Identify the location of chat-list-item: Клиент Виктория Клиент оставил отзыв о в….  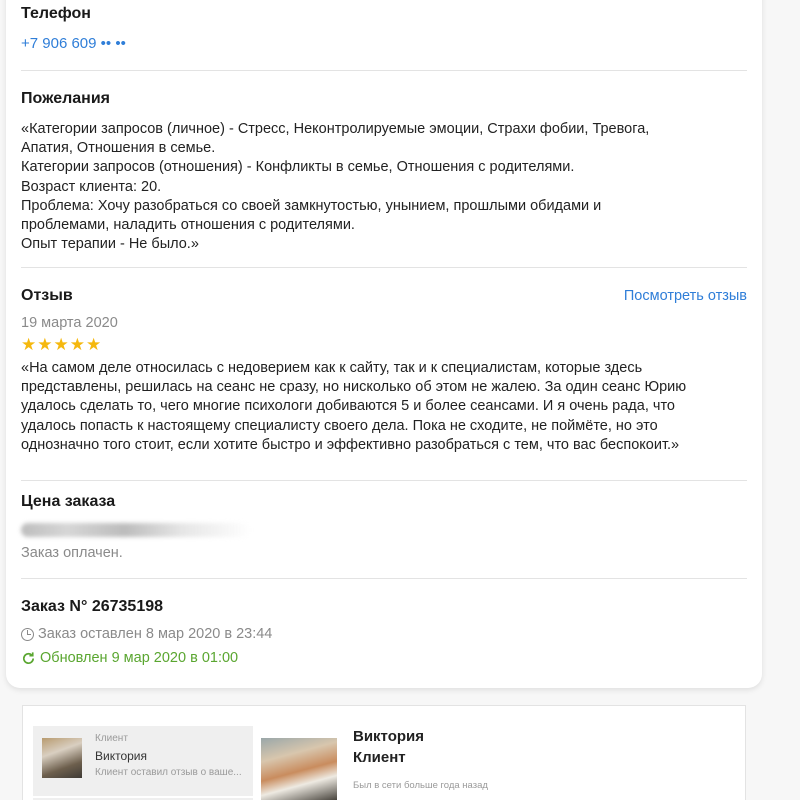
(143, 761).